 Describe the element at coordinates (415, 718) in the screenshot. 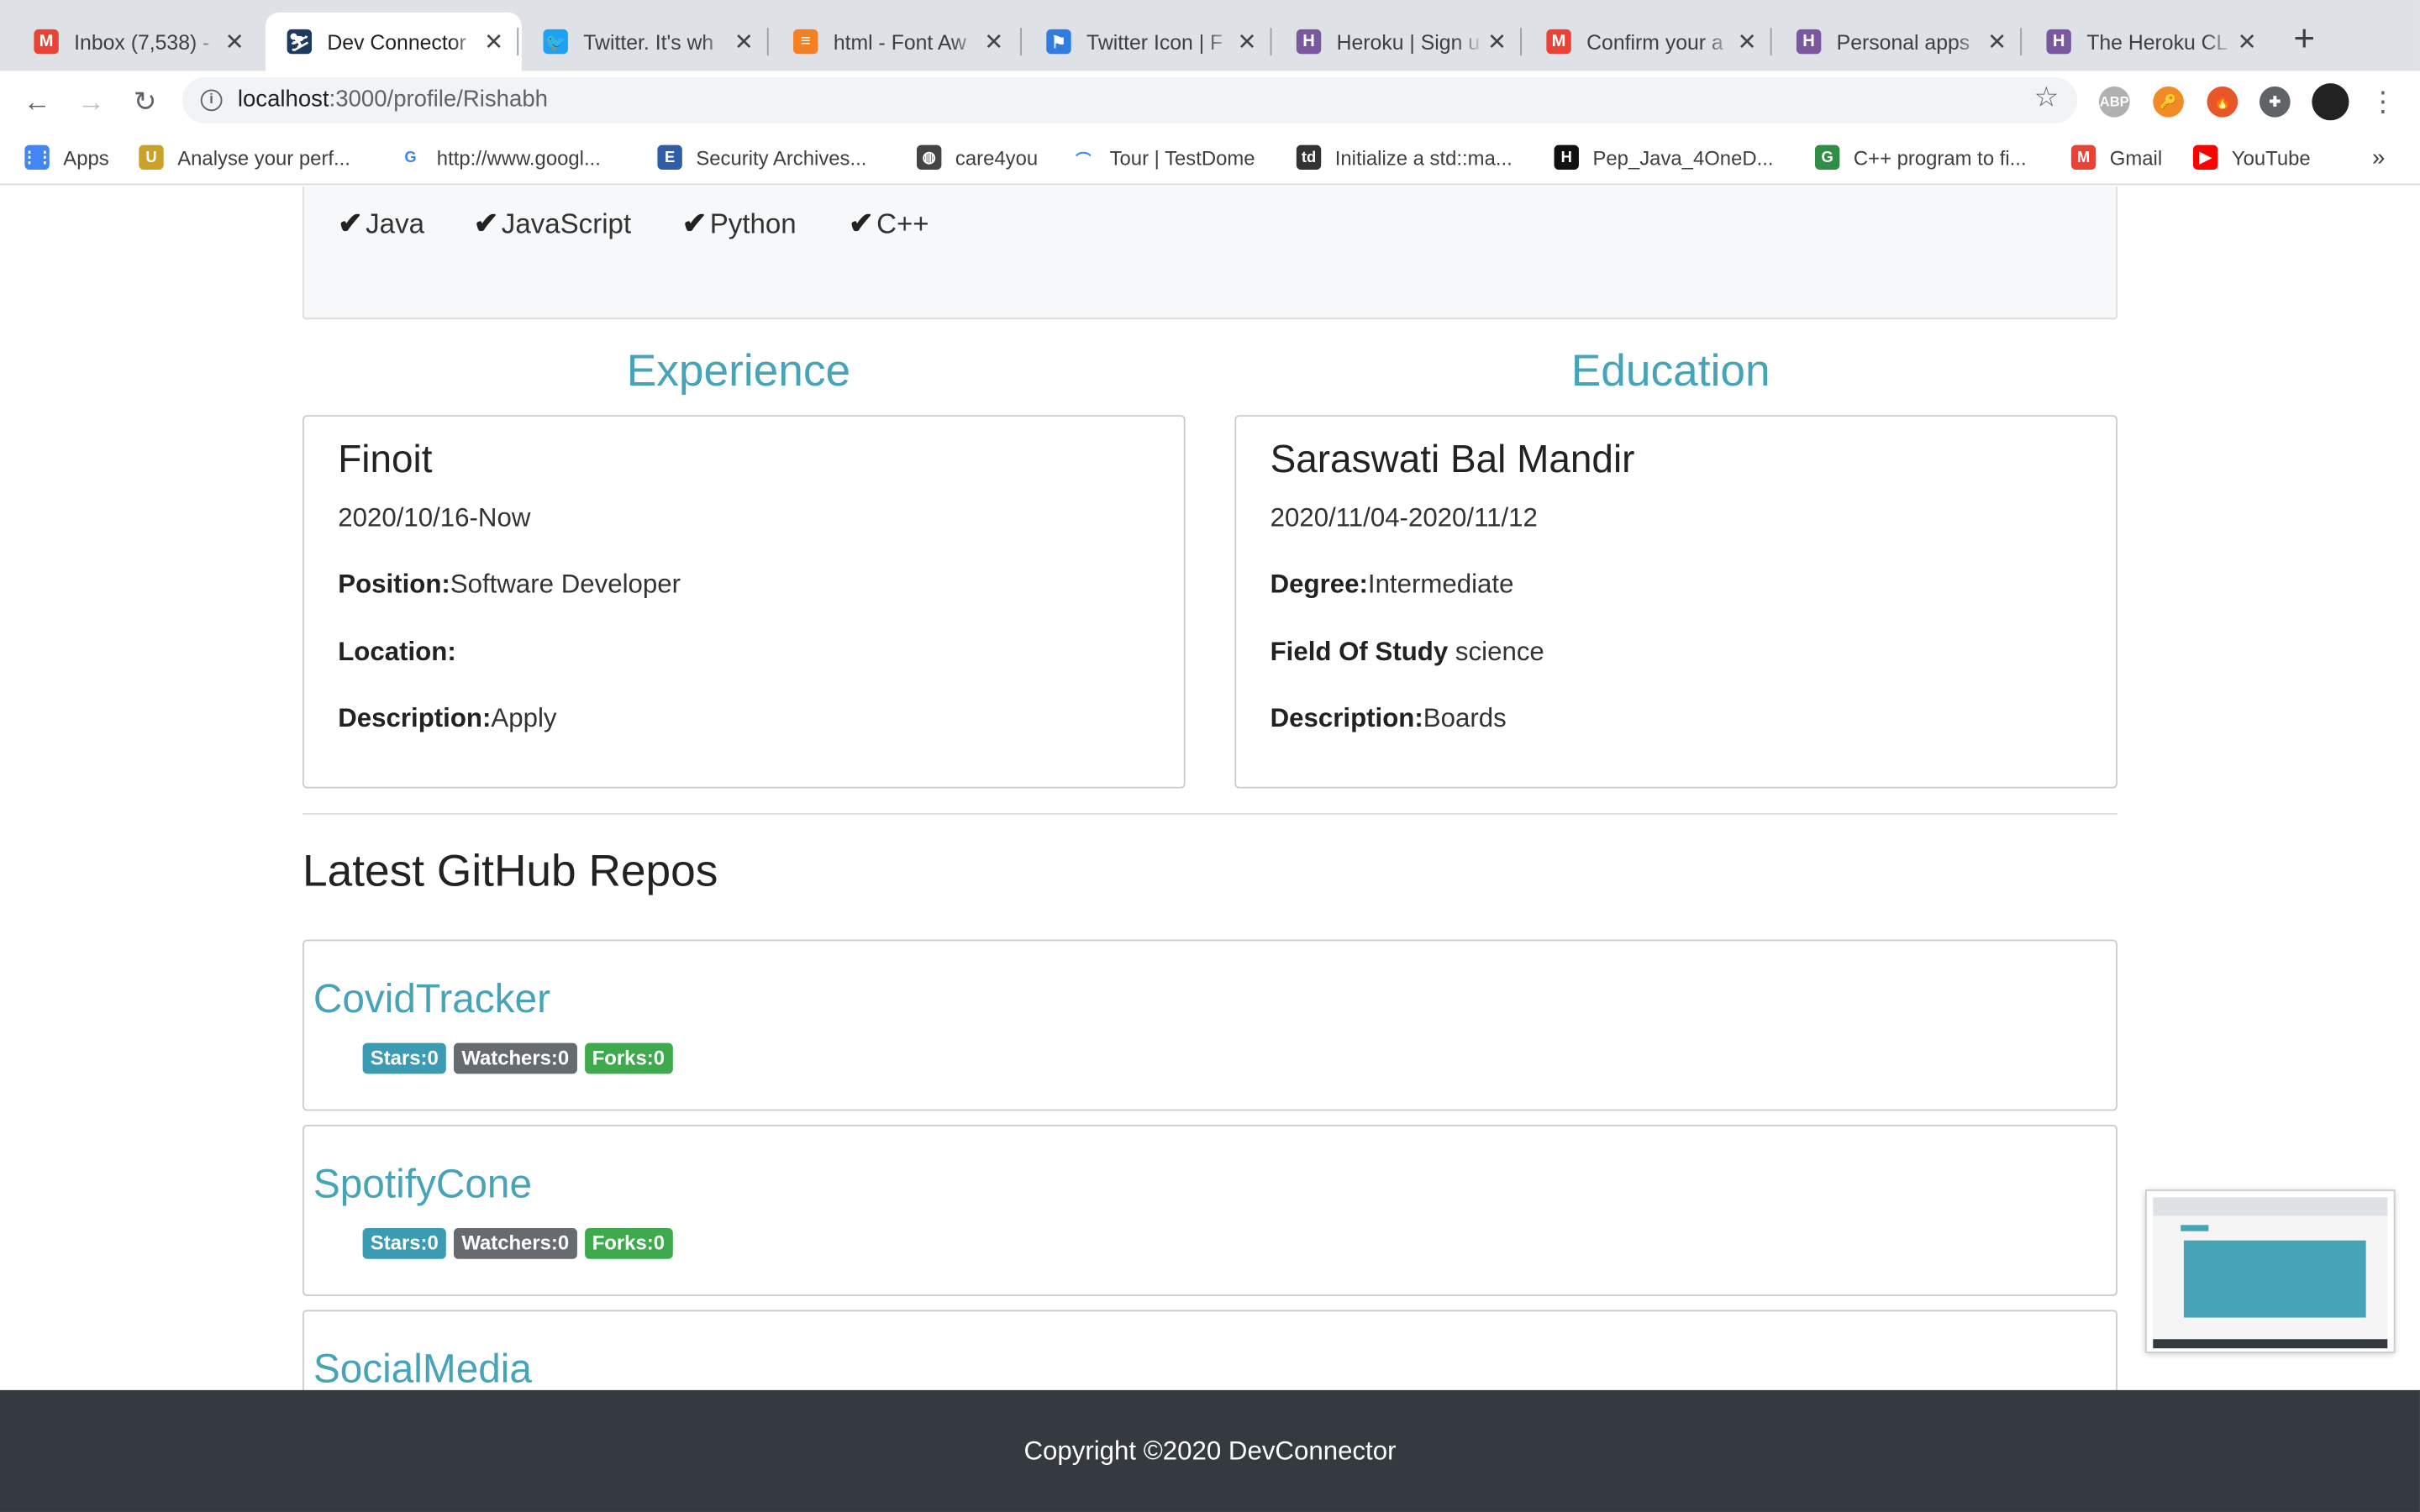

I see `description-label: Description:` at that location.